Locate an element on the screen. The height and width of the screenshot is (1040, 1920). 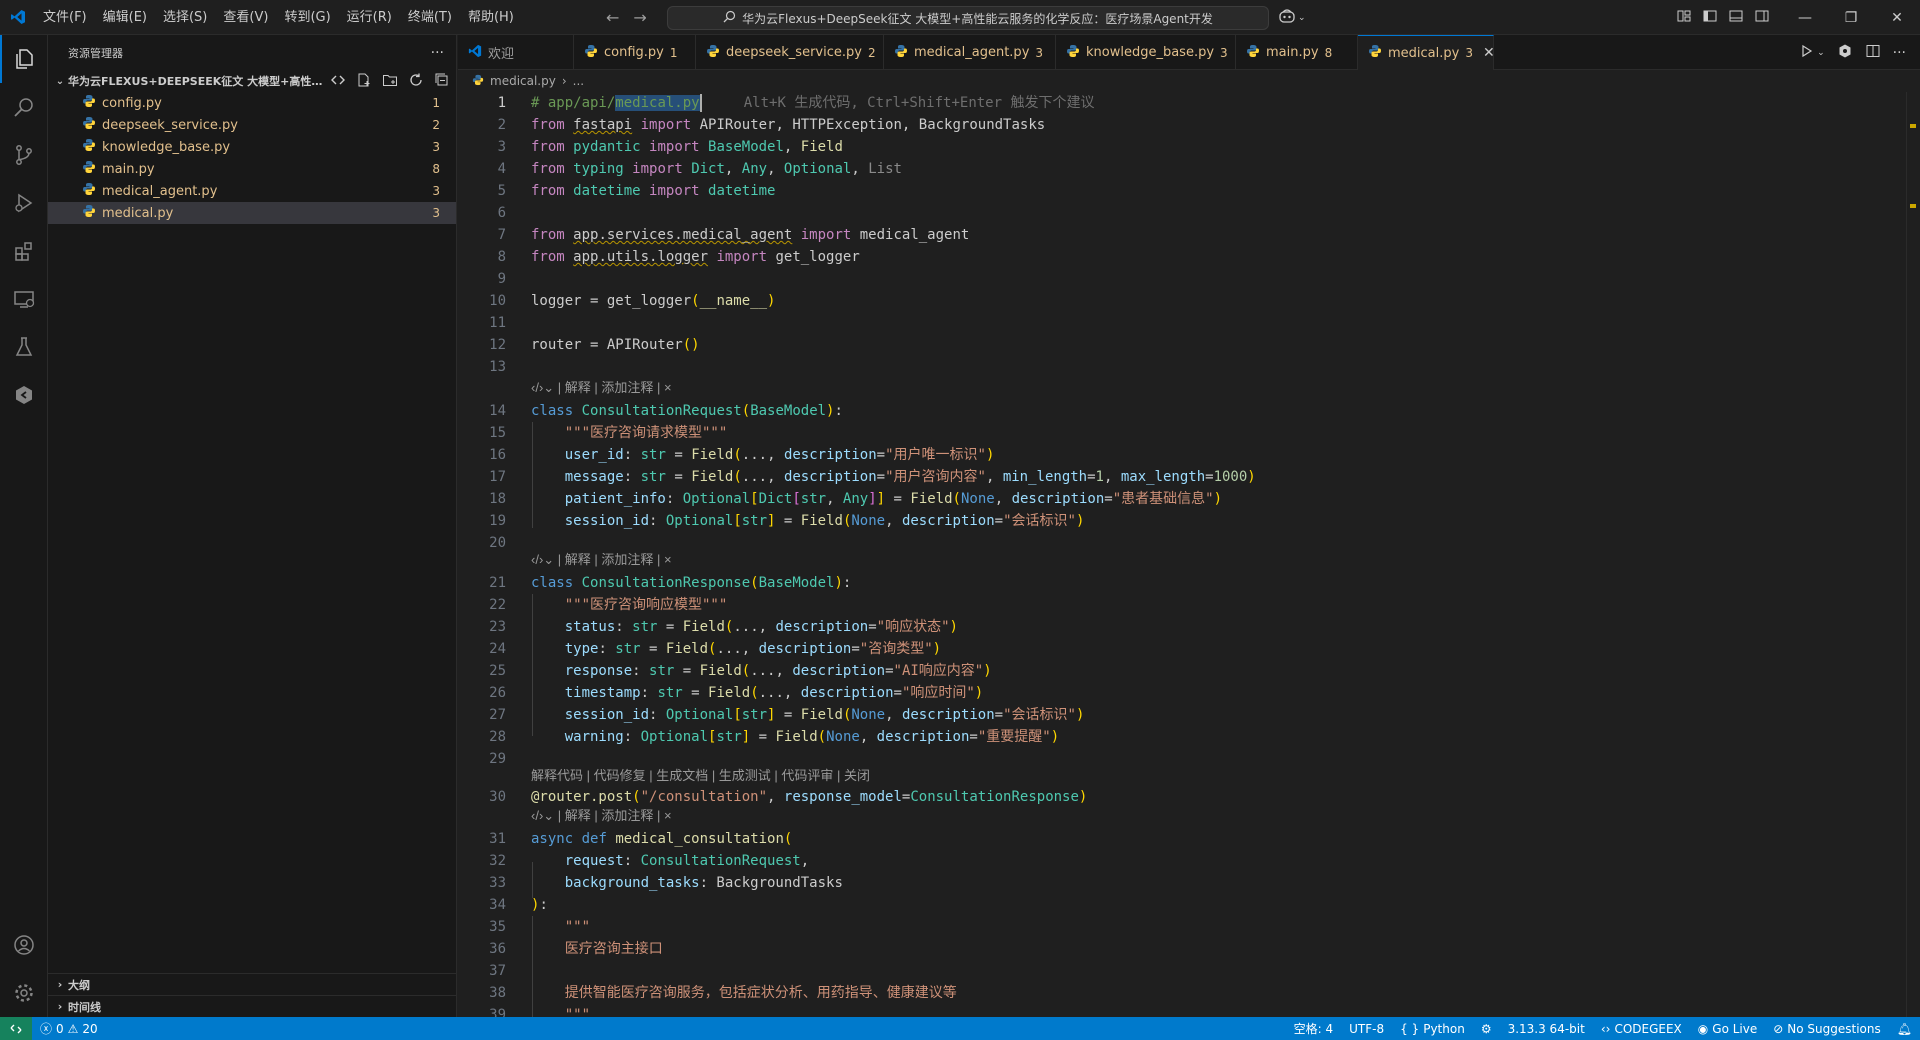
explorer-header: 资源管理器 ··· is located at coordinates (252, 52).